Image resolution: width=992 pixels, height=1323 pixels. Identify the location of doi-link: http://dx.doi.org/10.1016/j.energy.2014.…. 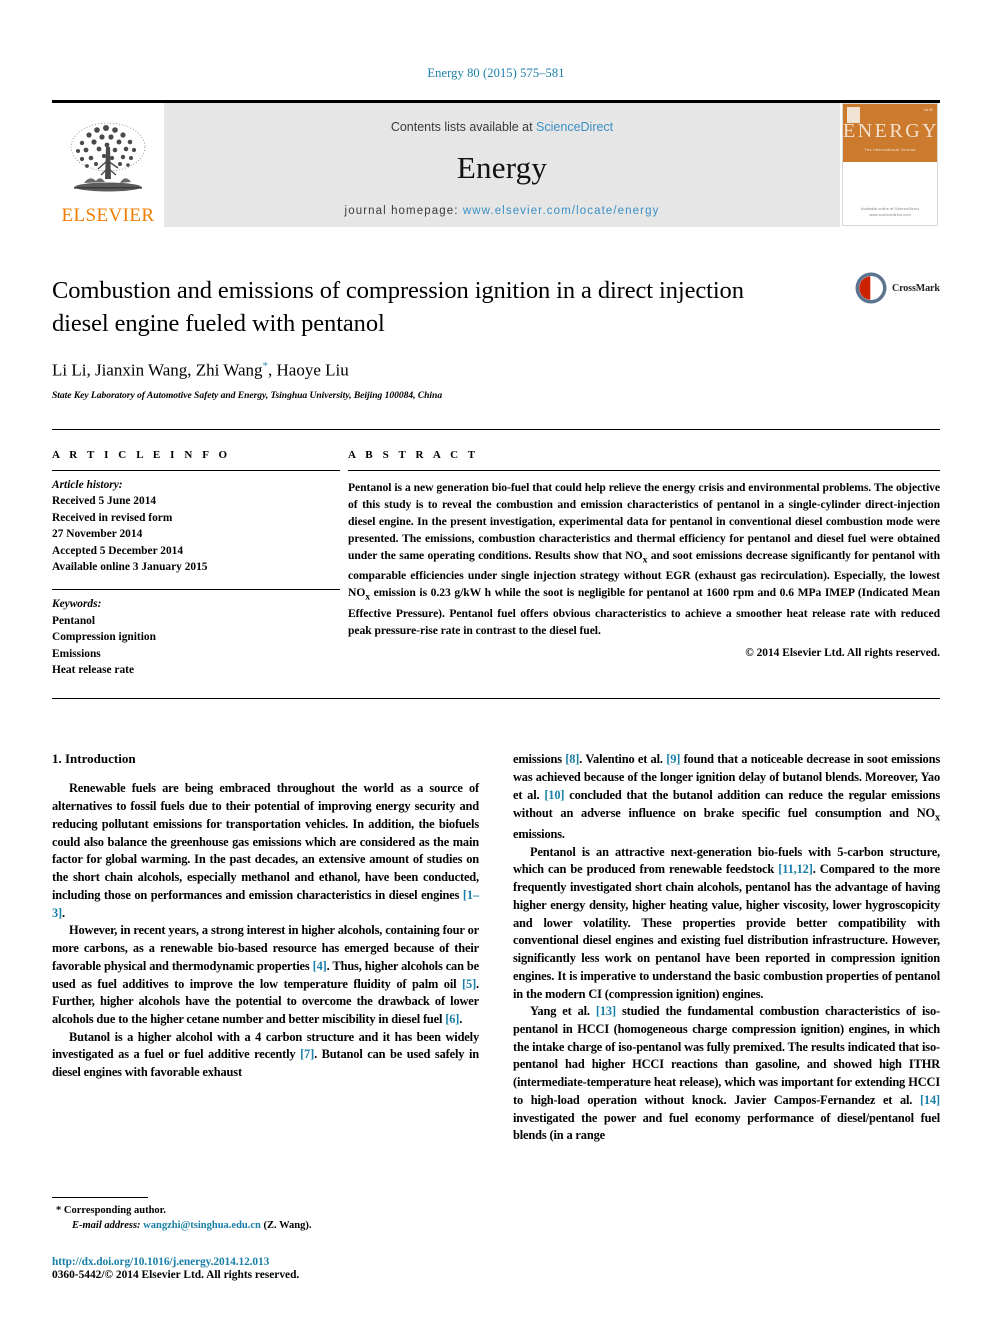
(265, 1262).